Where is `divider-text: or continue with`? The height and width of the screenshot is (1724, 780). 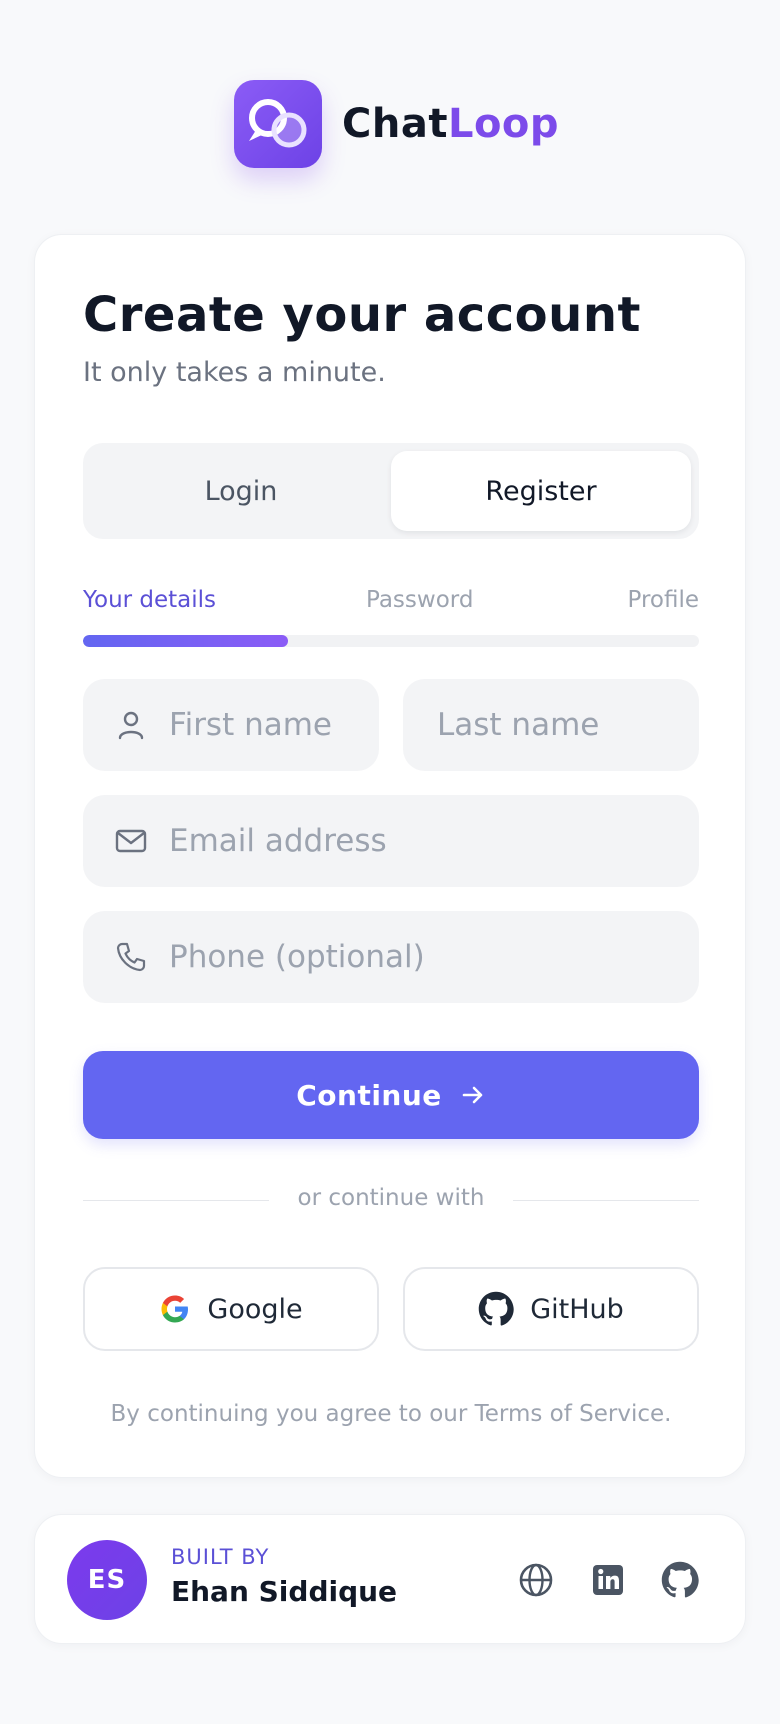
divider-text: or continue with is located at coordinates (391, 1198).